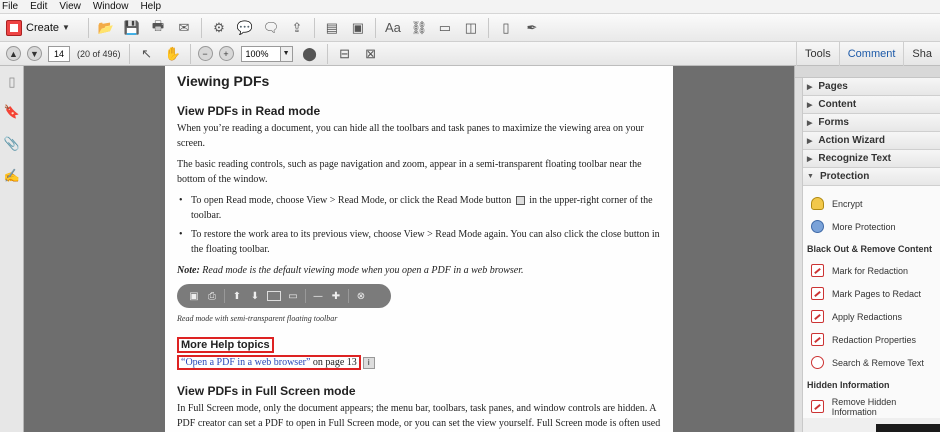 This screenshot has width=940, height=432. I want to click on signatures-icon: ✍, so click(12, 176).